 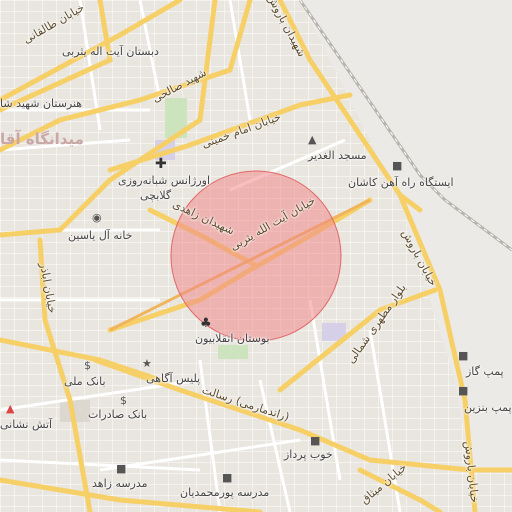 What do you see at coordinates (225, 492) in the screenshot?
I see `label-school-pourmohammadian: مدرسه پورمحمدیان` at bounding box center [225, 492].